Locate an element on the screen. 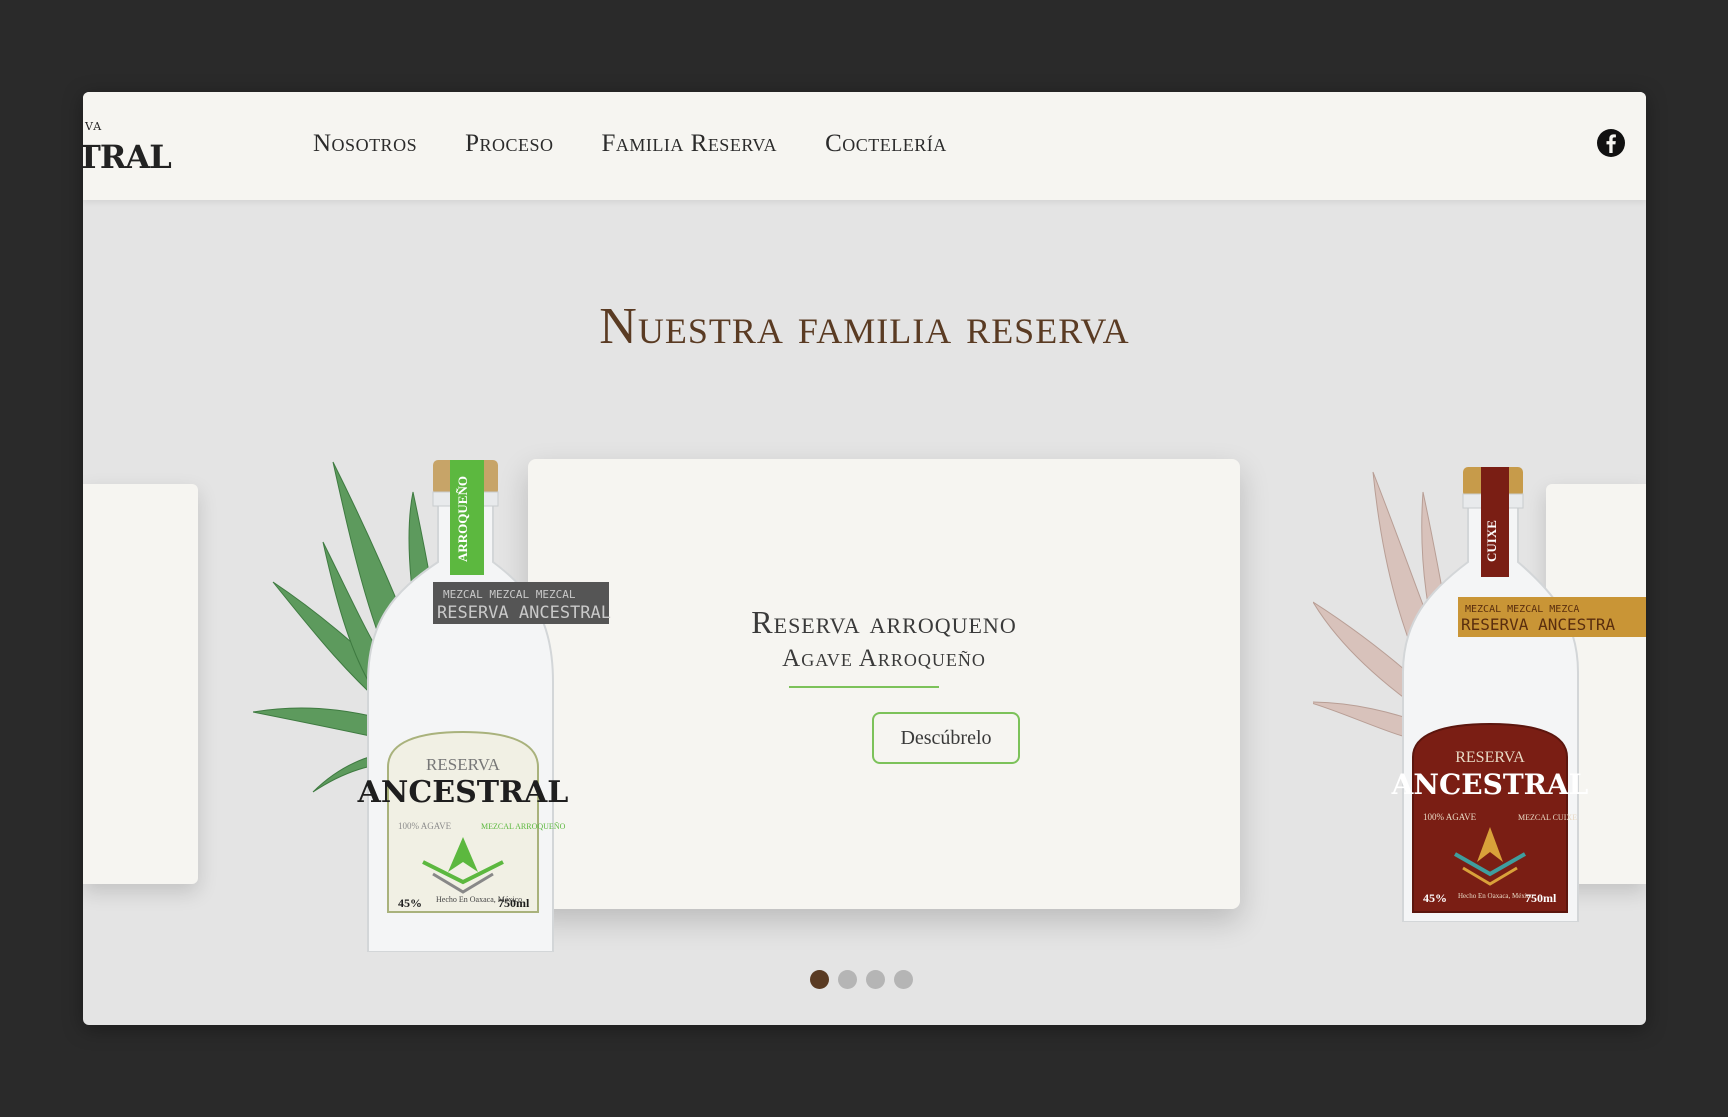 The width and height of the screenshot is (1728, 1117). nav-link-proceso: Proceso is located at coordinates (509, 144).